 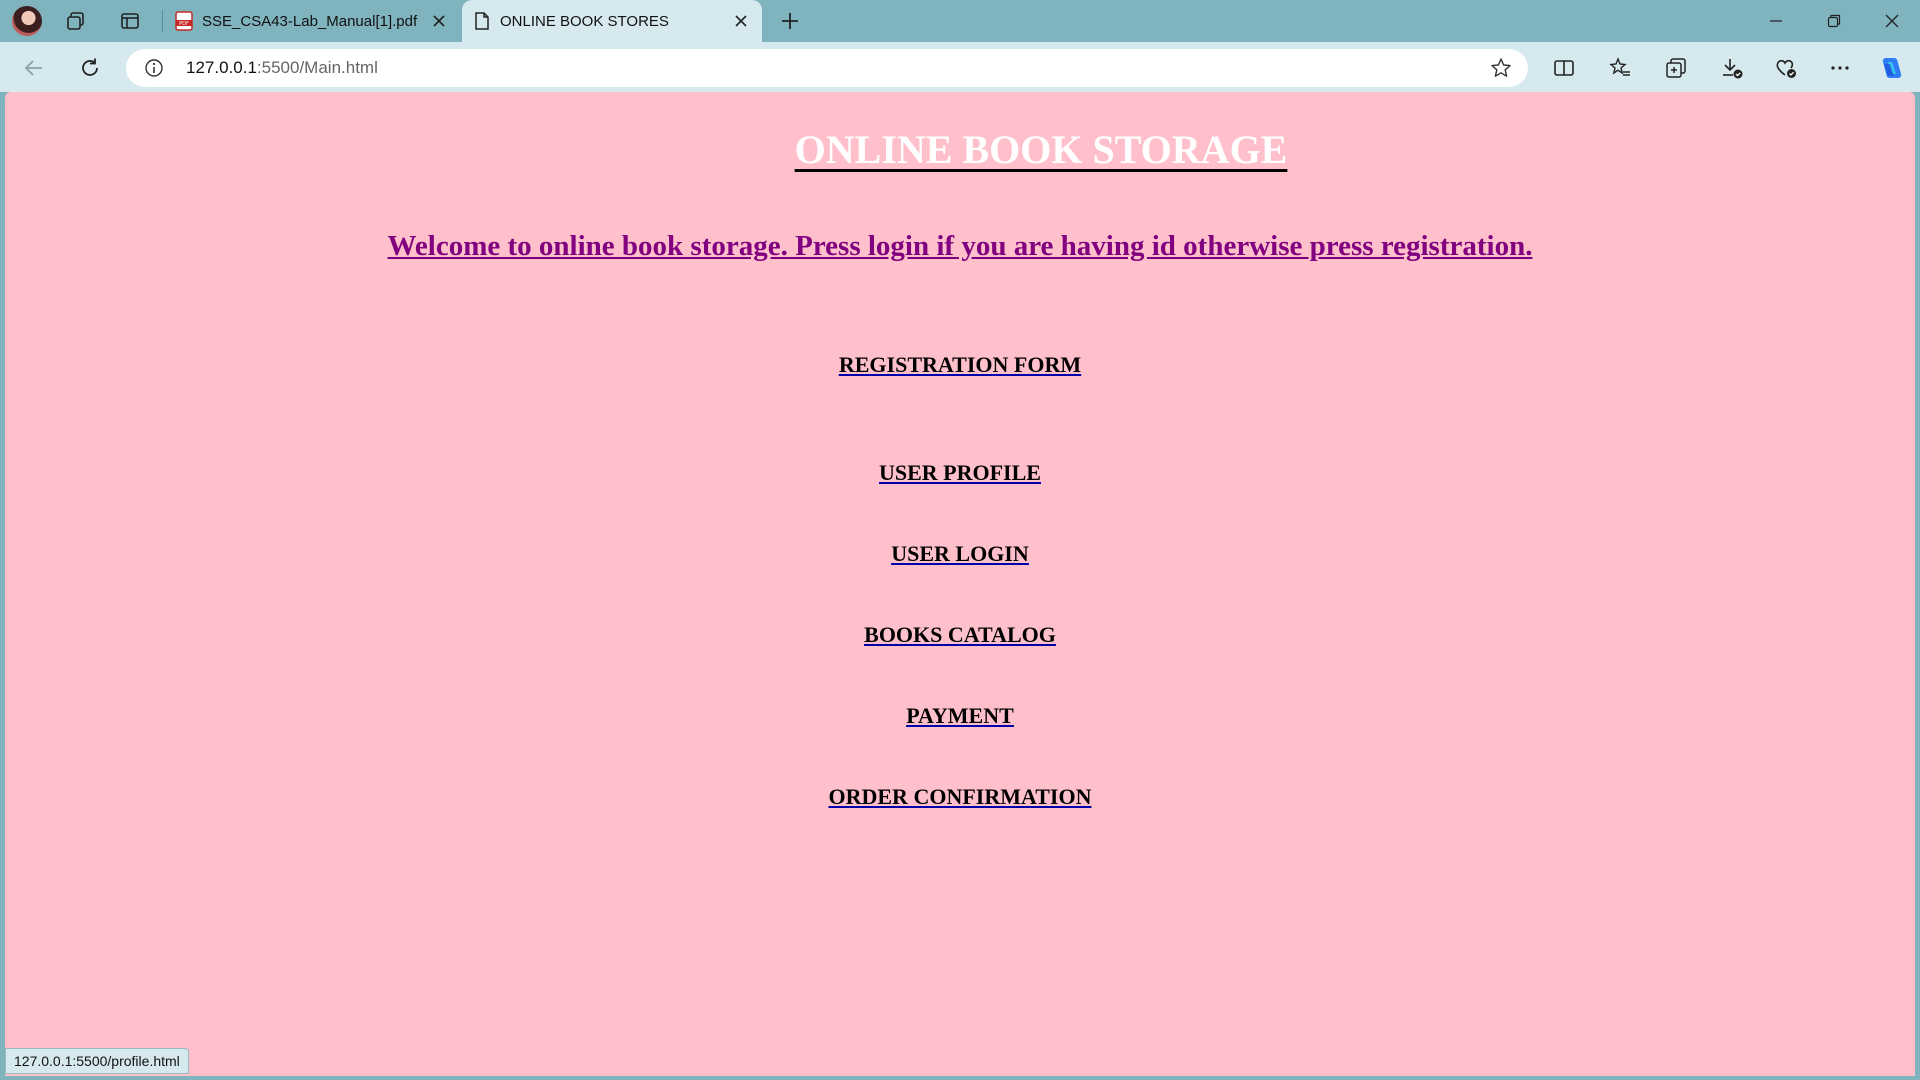 I want to click on back-arrow-icon, so click(x=33, y=68).